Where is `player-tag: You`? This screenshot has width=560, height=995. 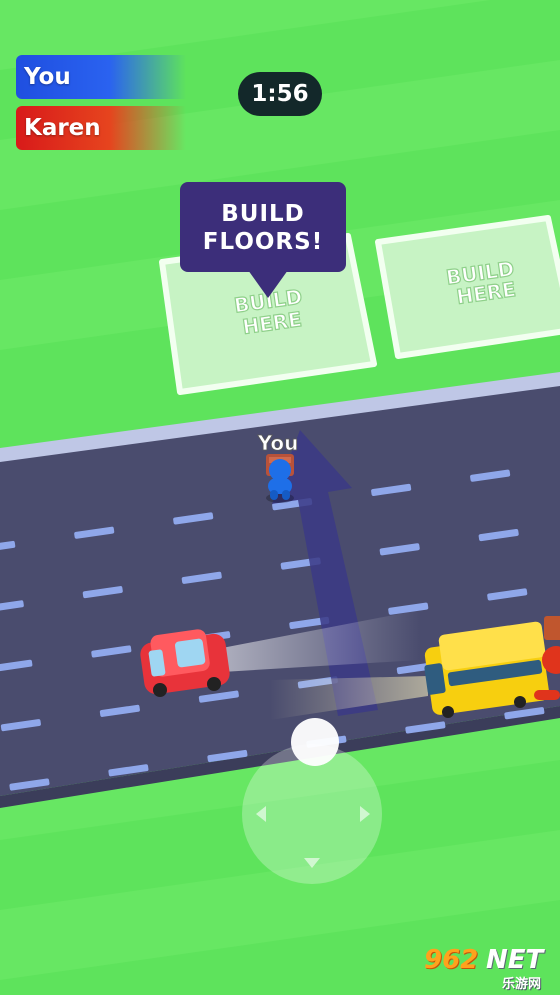
player-tag: You is located at coordinates (278, 443).